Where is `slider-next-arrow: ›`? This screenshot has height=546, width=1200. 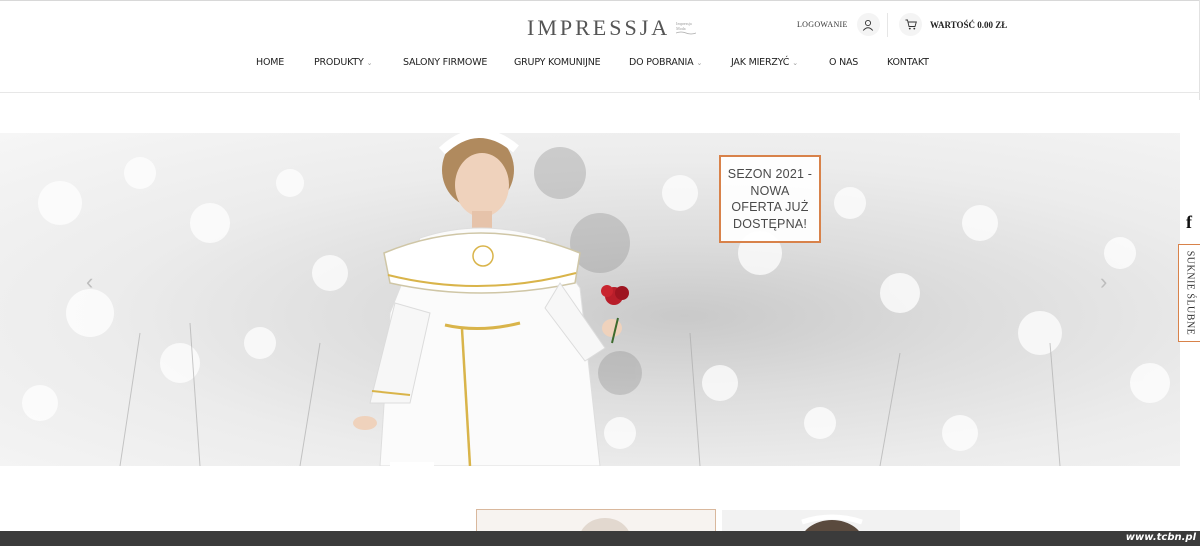 slider-next-arrow: › is located at coordinates (1103, 282).